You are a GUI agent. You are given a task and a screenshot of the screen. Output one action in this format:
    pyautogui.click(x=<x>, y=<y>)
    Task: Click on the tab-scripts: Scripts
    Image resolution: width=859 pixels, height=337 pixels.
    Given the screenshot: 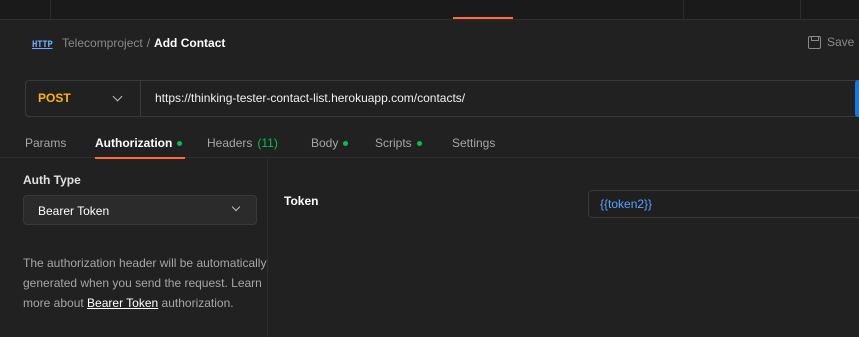 What is the action you would take?
    pyautogui.click(x=398, y=143)
    